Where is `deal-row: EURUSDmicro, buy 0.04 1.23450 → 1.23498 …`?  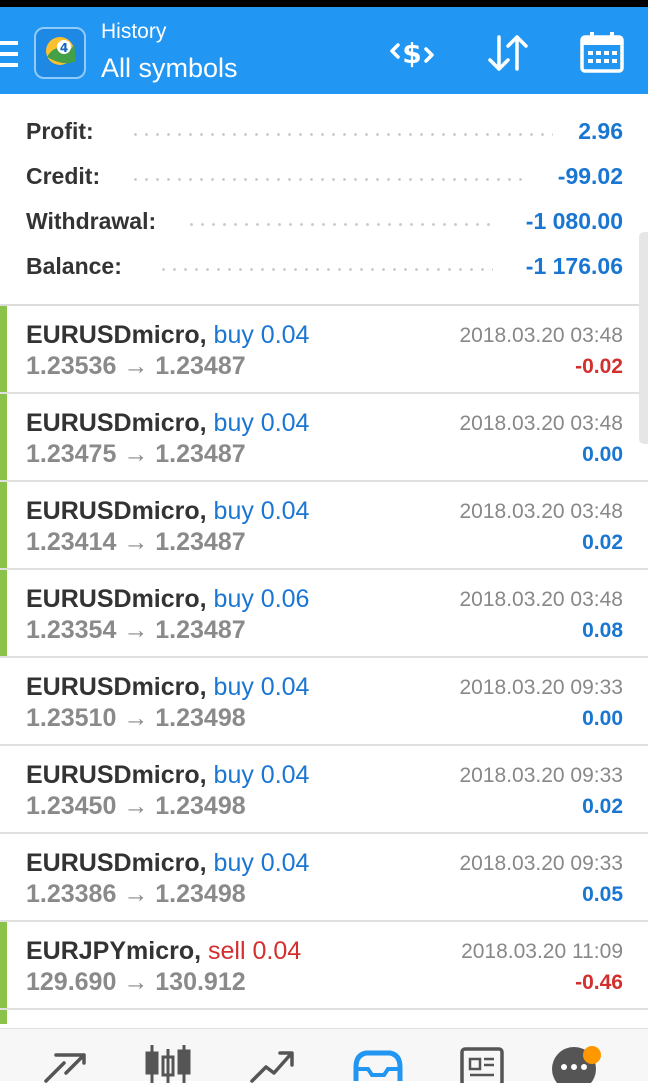 deal-row: EURUSDmicro, buy 0.04 1.23450 → 1.23498 … is located at coordinates (324, 790).